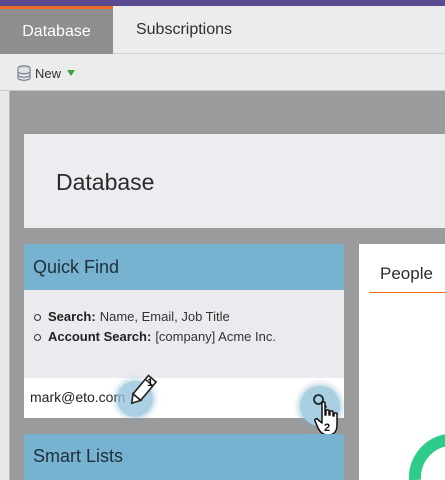  What do you see at coordinates (326, 418) in the screenshot?
I see `pointer-hand-icon: 2` at bounding box center [326, 418].